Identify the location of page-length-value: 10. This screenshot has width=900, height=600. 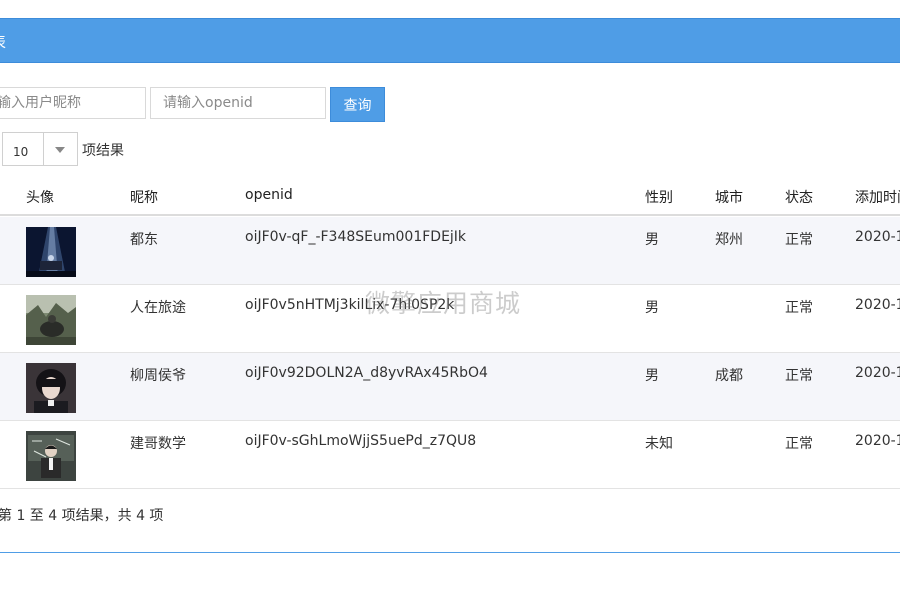
(21, 152).